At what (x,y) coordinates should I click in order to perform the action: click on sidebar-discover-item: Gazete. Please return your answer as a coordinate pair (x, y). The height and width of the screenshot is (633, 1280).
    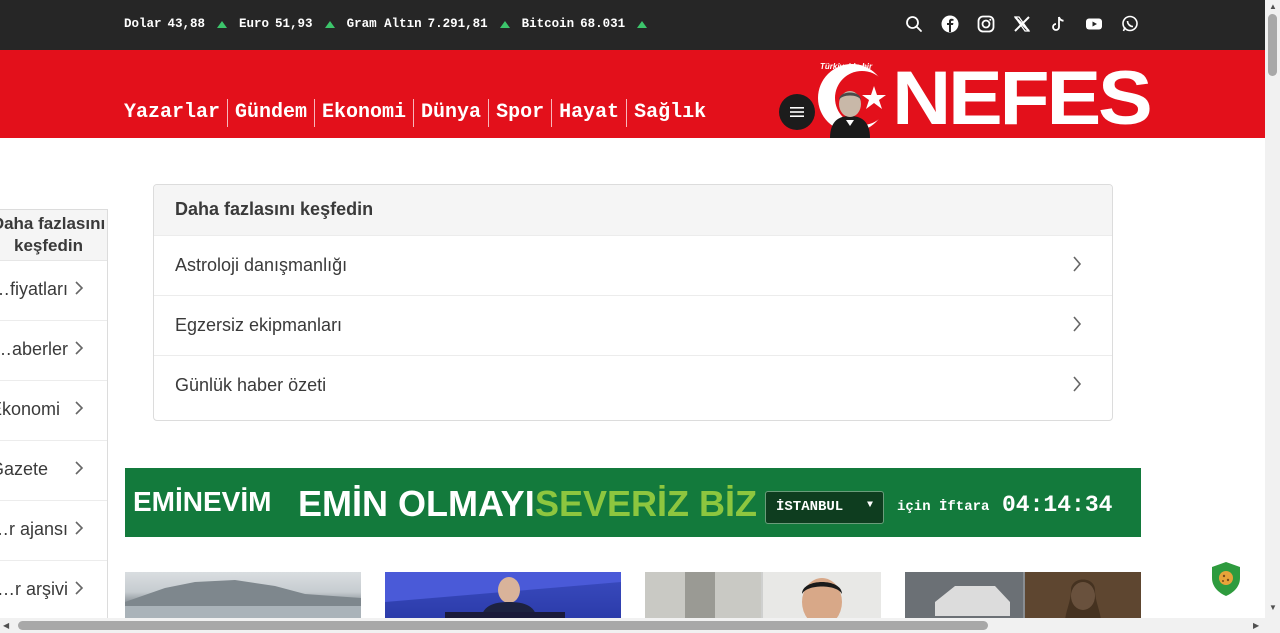
    Looking at the image, I should click on (53, 471).